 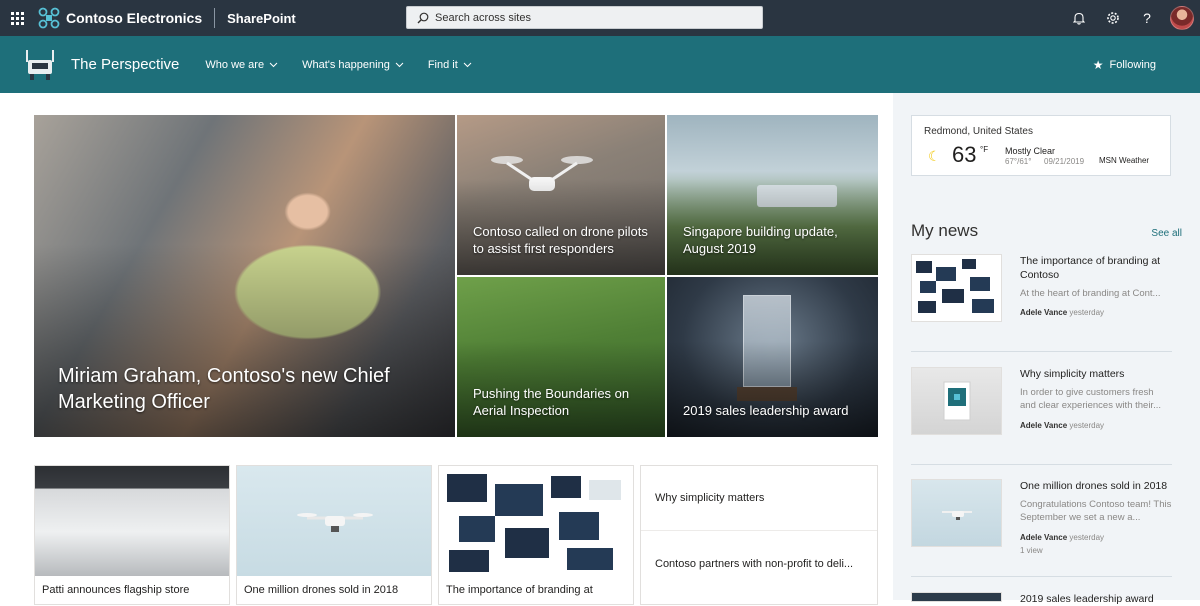 I want to click on settings-button, so click(x=1113, y=18).